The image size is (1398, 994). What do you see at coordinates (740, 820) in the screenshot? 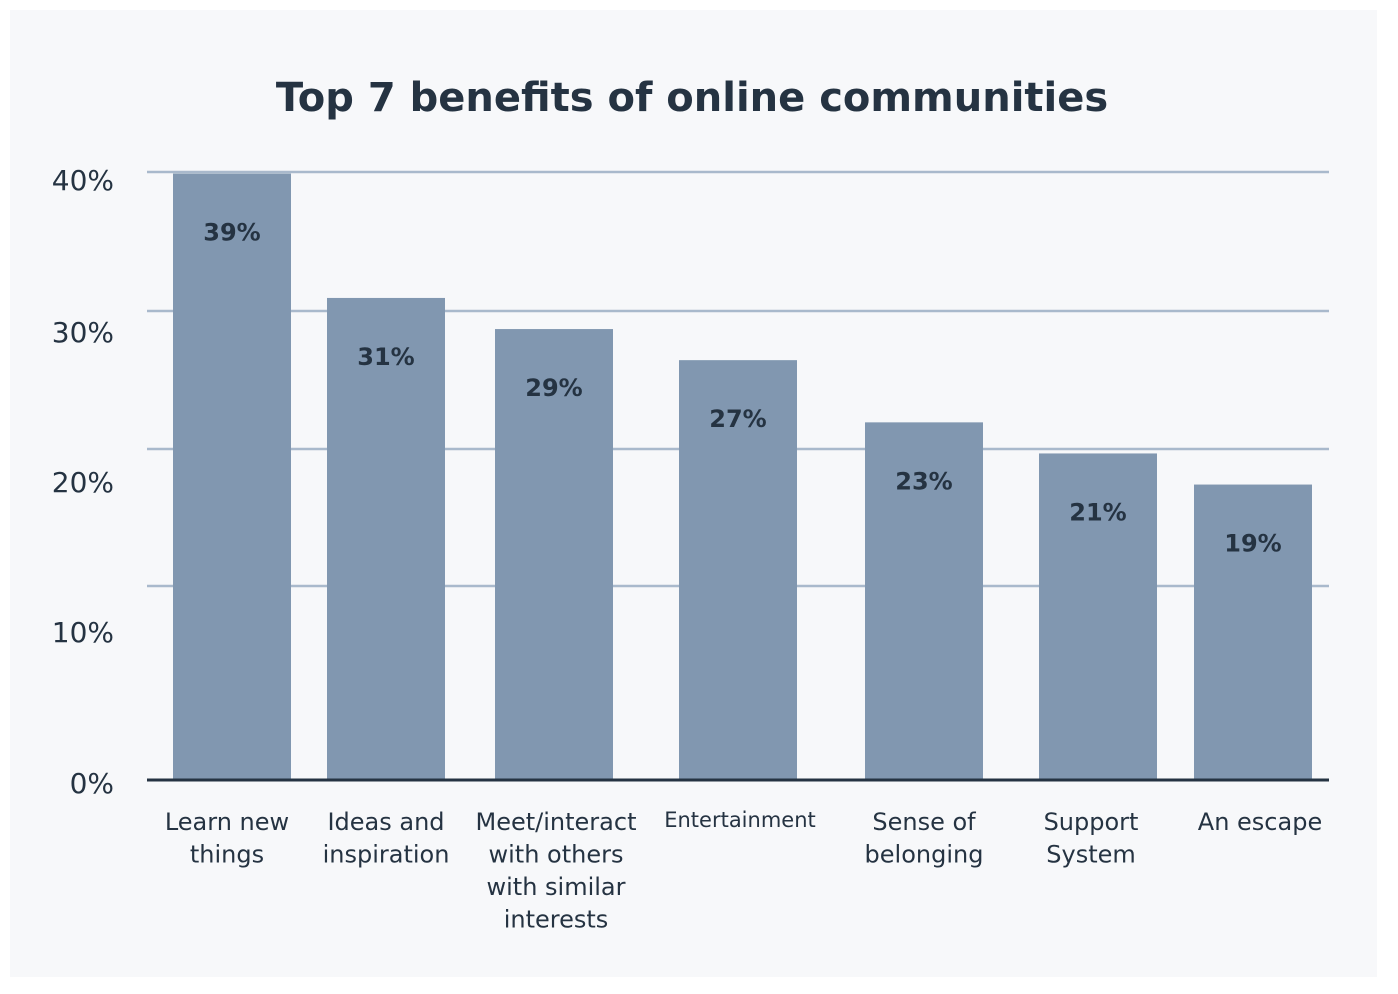
I see `x-category-label: Entertainment` at bounding box center [740, 820].